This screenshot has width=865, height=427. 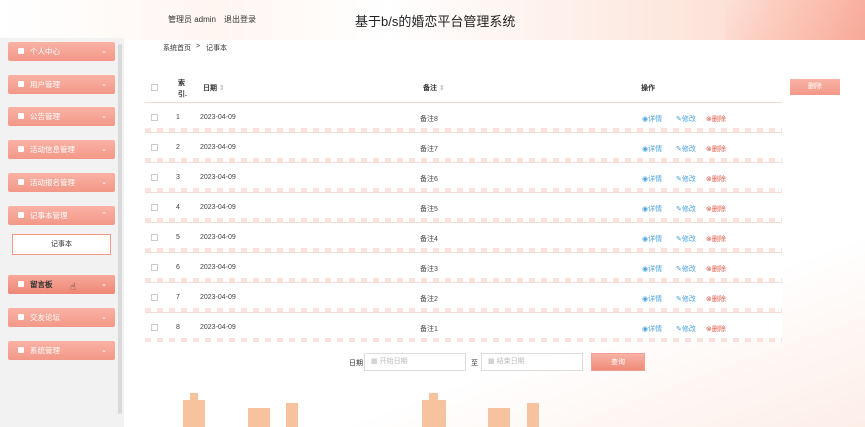 I want to click on end-date-input: ▦ 结束日期, so click(x=532, y=362).